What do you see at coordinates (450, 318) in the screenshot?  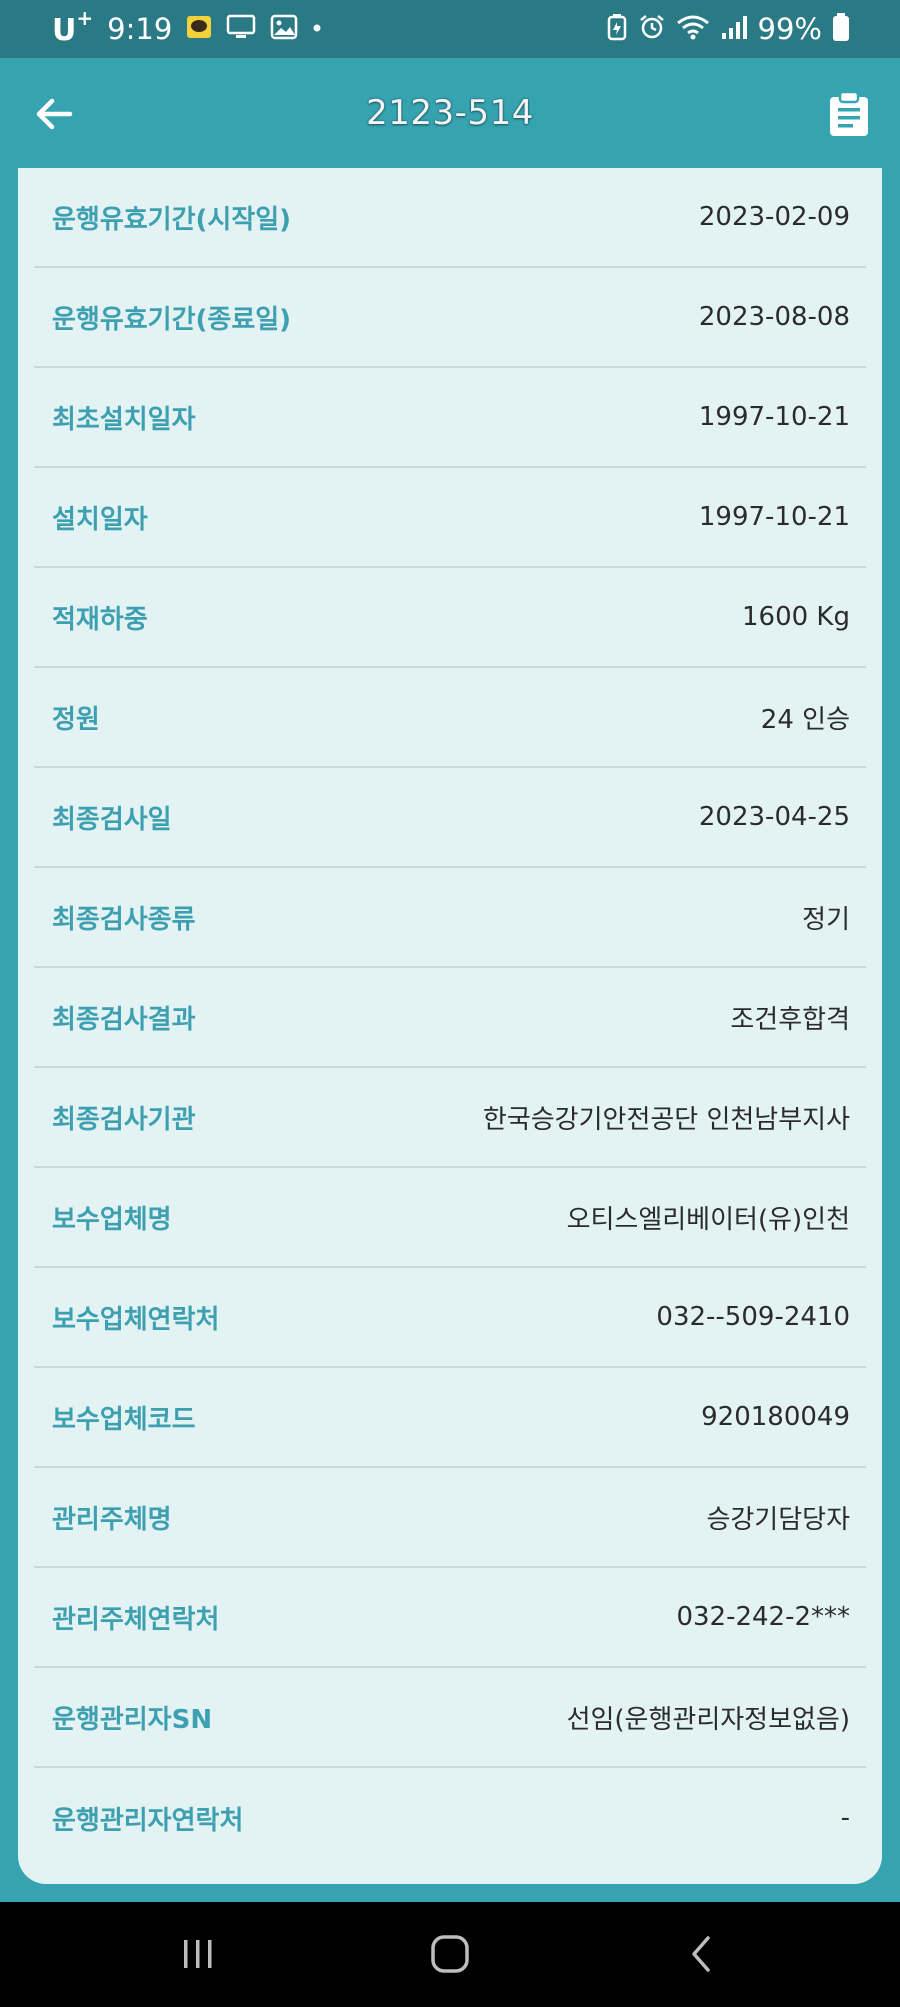 I see `detail-row: 운행유효기간(종료일) 2023-08-08` at bounding box center [450, 318].